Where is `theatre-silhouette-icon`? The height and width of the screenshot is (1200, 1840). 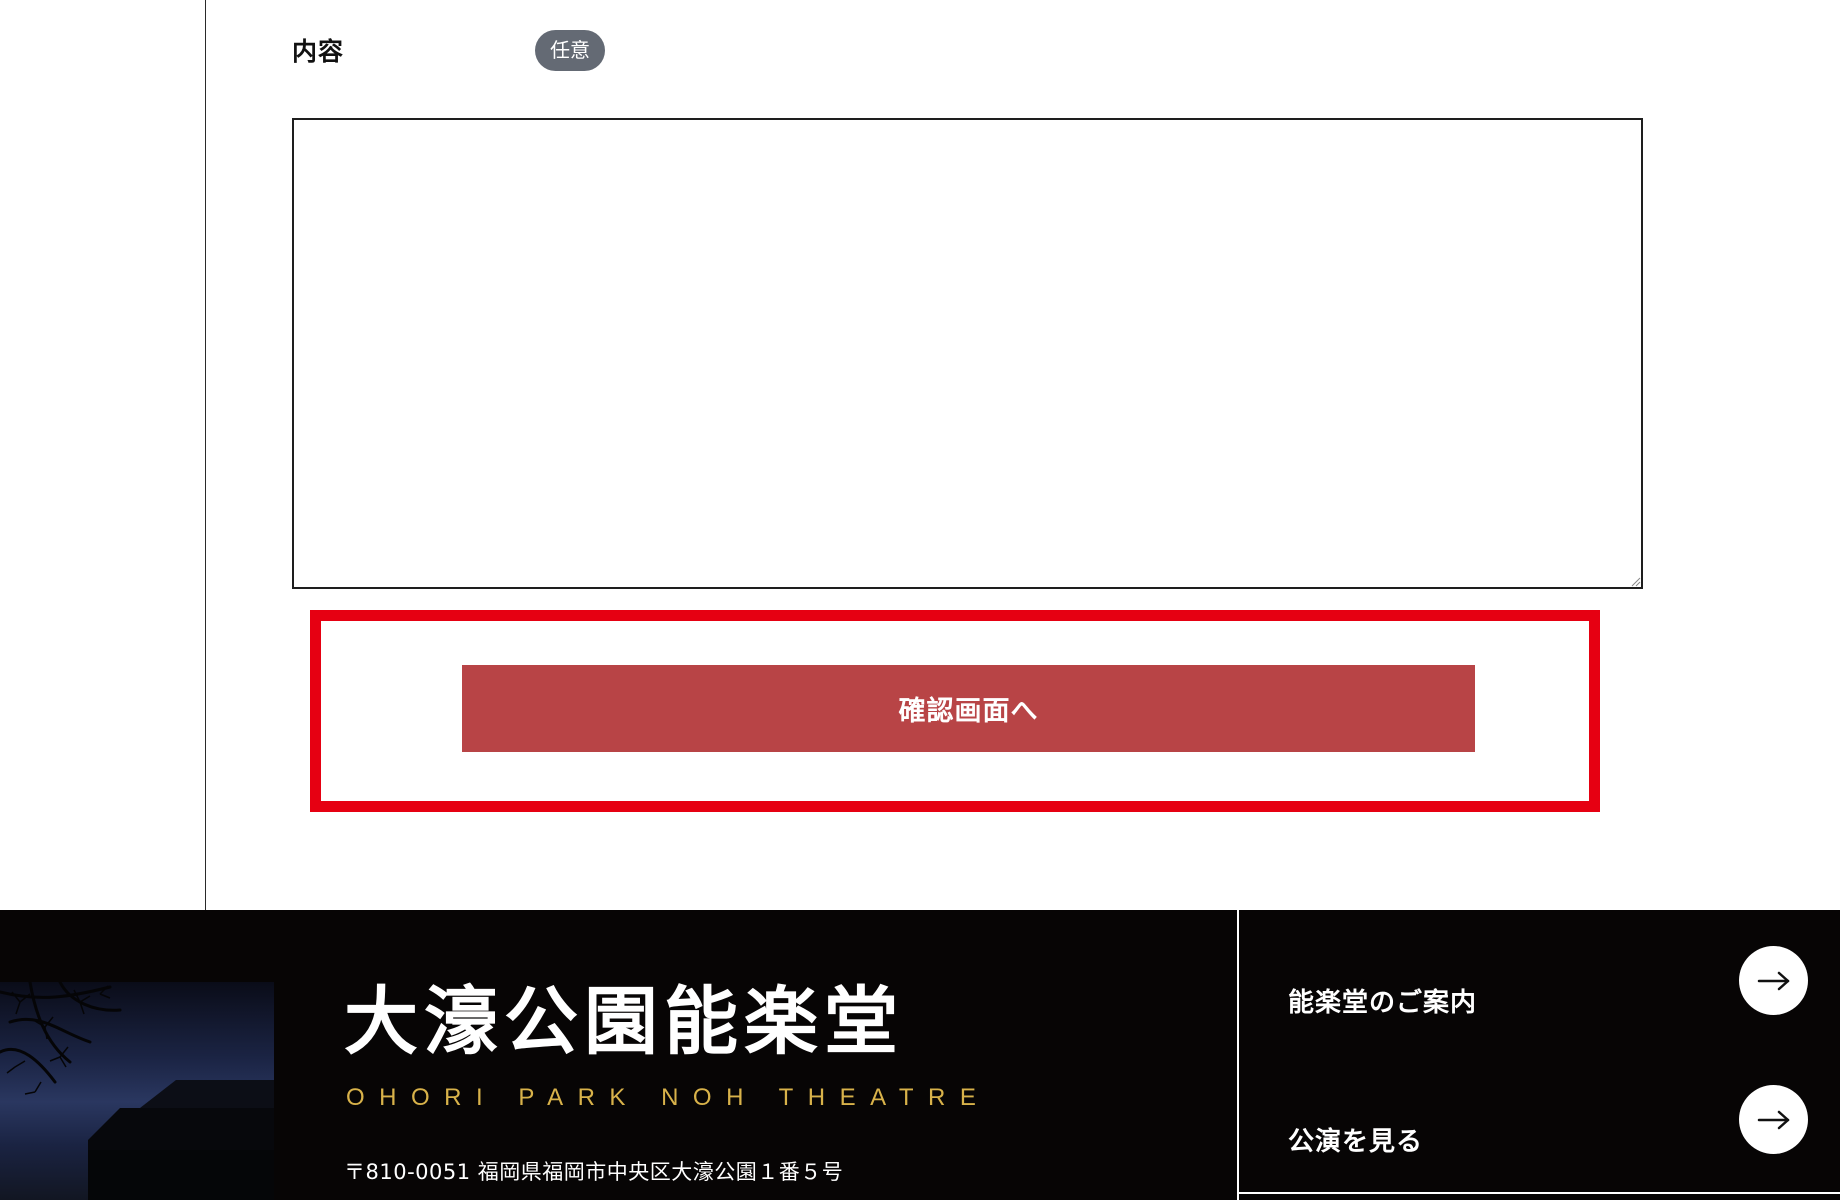
theatre-silhouette-icon is located at coordinates (137, 1091).